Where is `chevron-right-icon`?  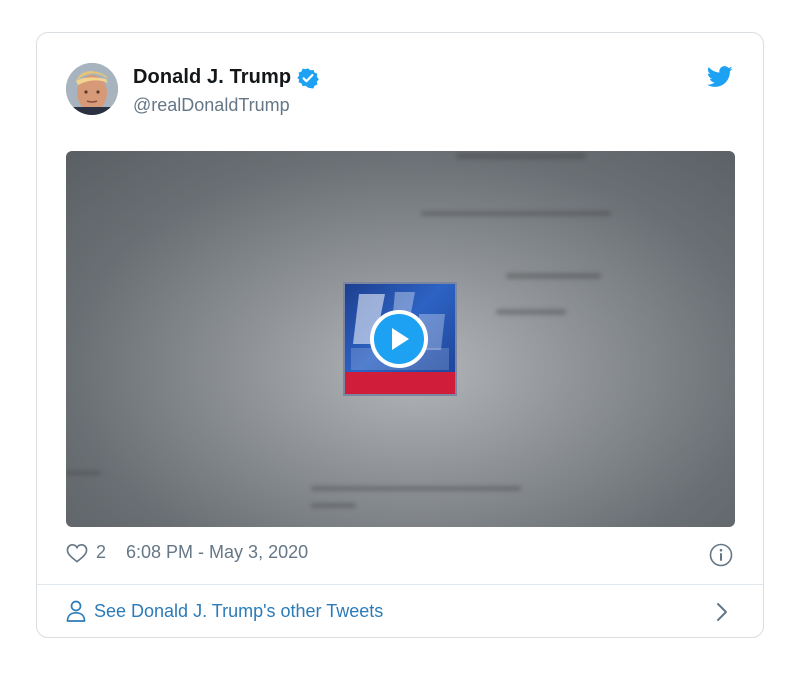 chevron-right-icon is located at coordinates (722, 612).